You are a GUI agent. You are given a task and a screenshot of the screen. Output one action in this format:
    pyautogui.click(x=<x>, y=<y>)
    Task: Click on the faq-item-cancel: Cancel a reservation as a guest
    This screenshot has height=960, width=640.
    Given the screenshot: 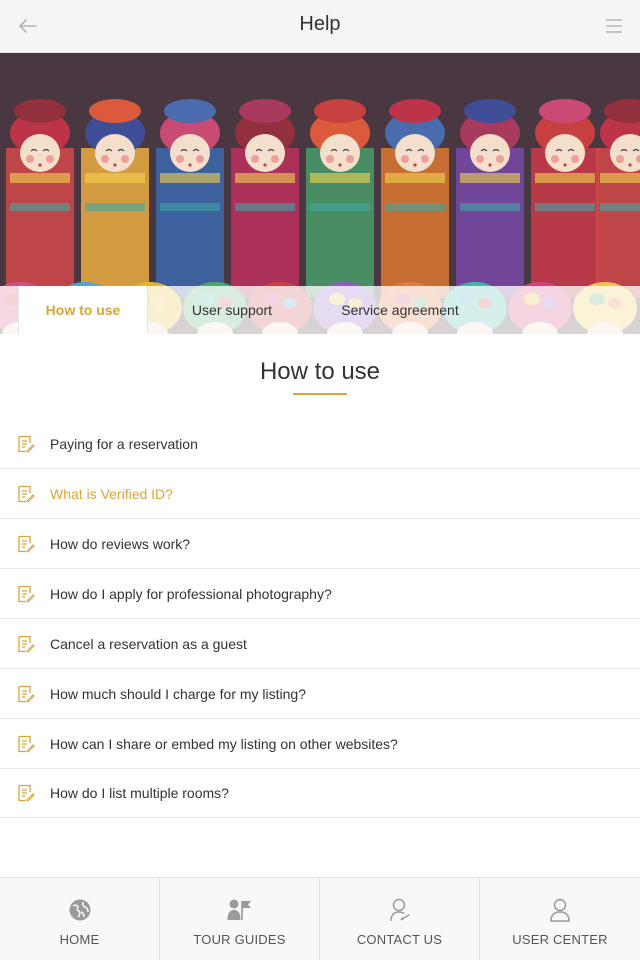 What is the action you would take?
    pyautogui.click(x=320, y=644)
    